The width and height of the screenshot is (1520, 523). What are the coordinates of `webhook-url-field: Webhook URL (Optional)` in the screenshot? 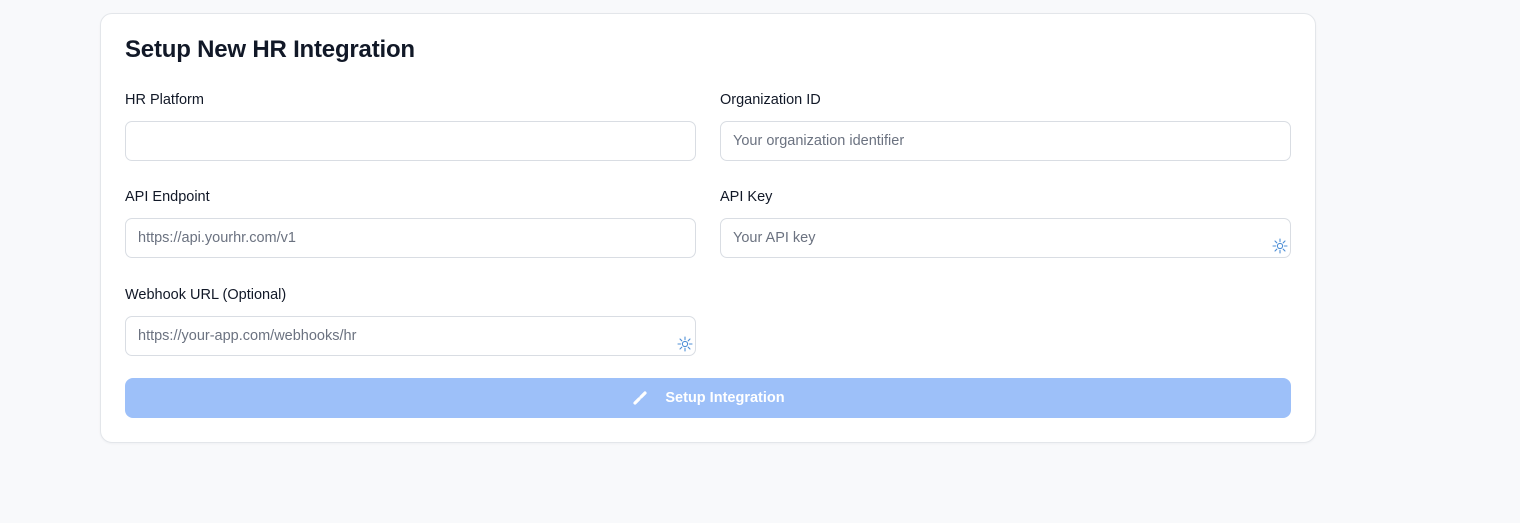 It's located at (410, 320).